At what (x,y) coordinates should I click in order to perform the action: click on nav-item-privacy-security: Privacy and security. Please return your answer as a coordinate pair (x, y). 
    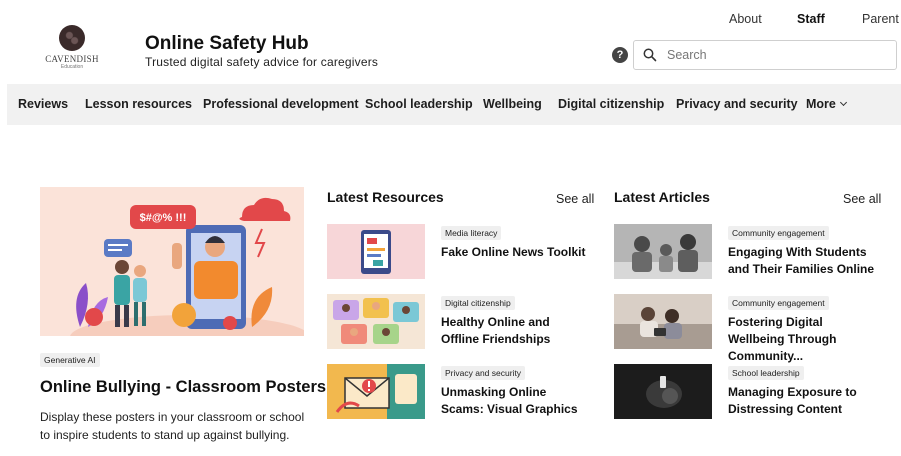
    Looking at the image, I should click on (737, 104).